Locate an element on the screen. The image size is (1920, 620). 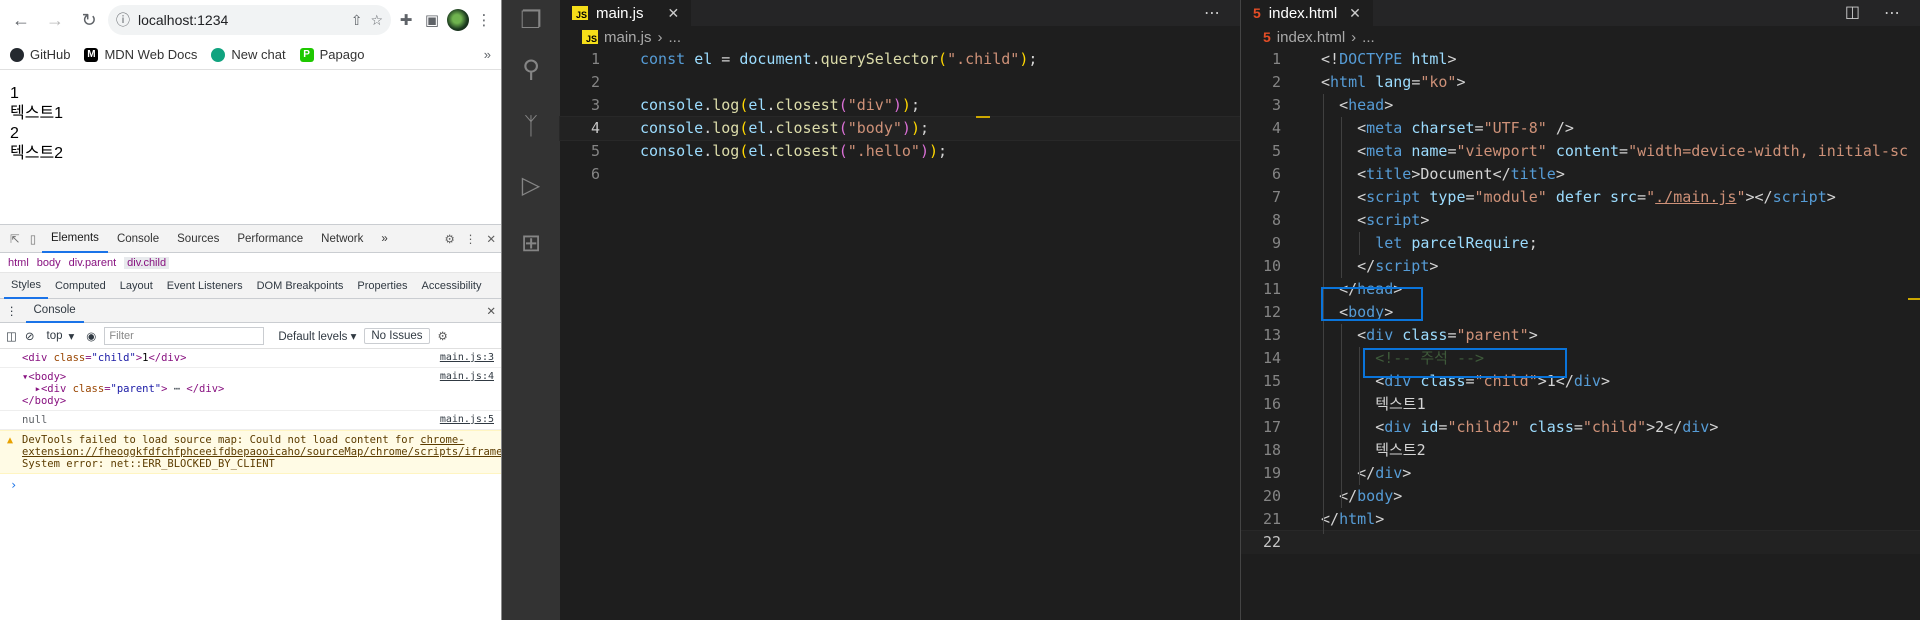
code-line: 2 is located at coordinates (595, 82).